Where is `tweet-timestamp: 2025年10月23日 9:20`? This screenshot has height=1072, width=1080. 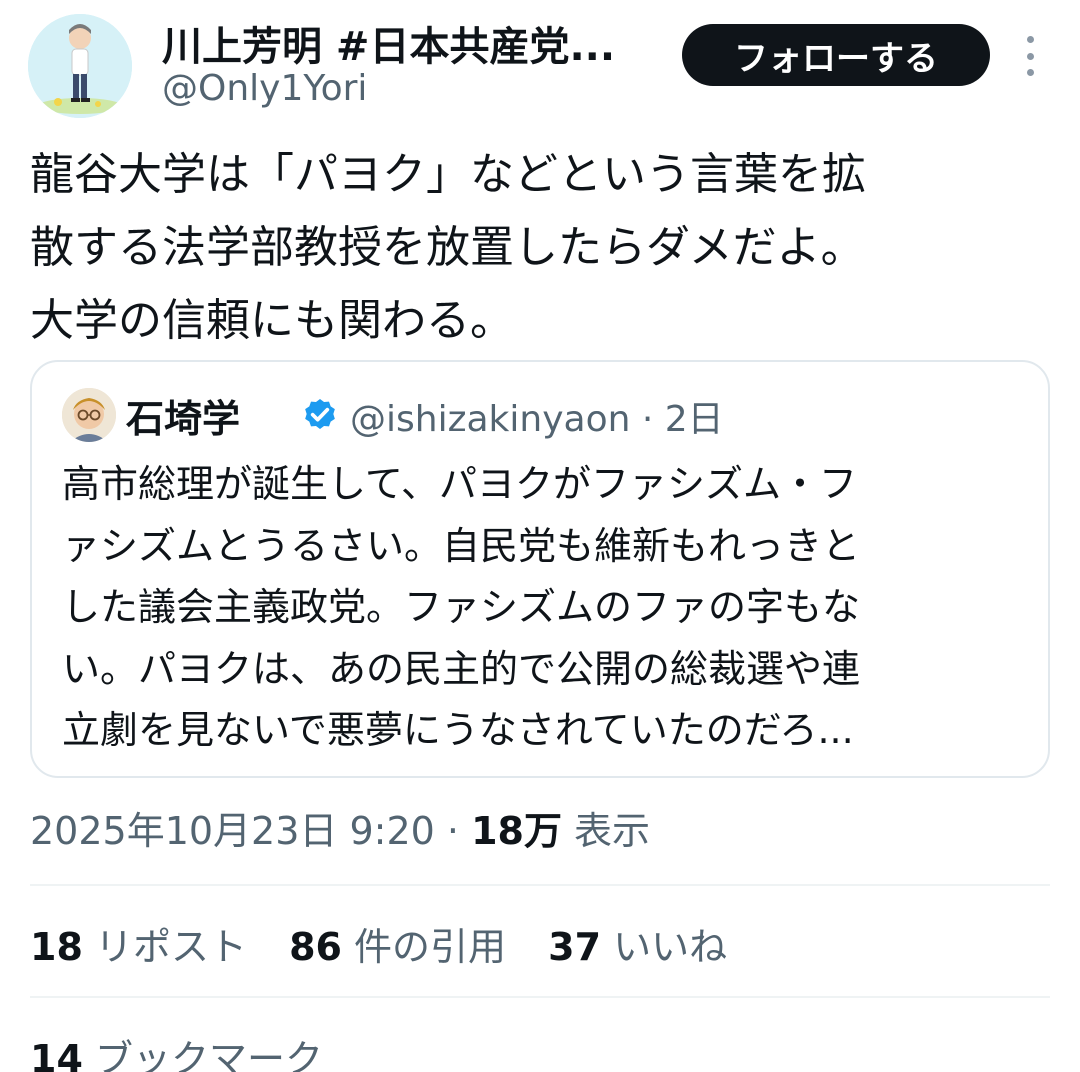 tweet-timestamp: 2025年10月23日 9:20 is located at coordinates (232, 831).